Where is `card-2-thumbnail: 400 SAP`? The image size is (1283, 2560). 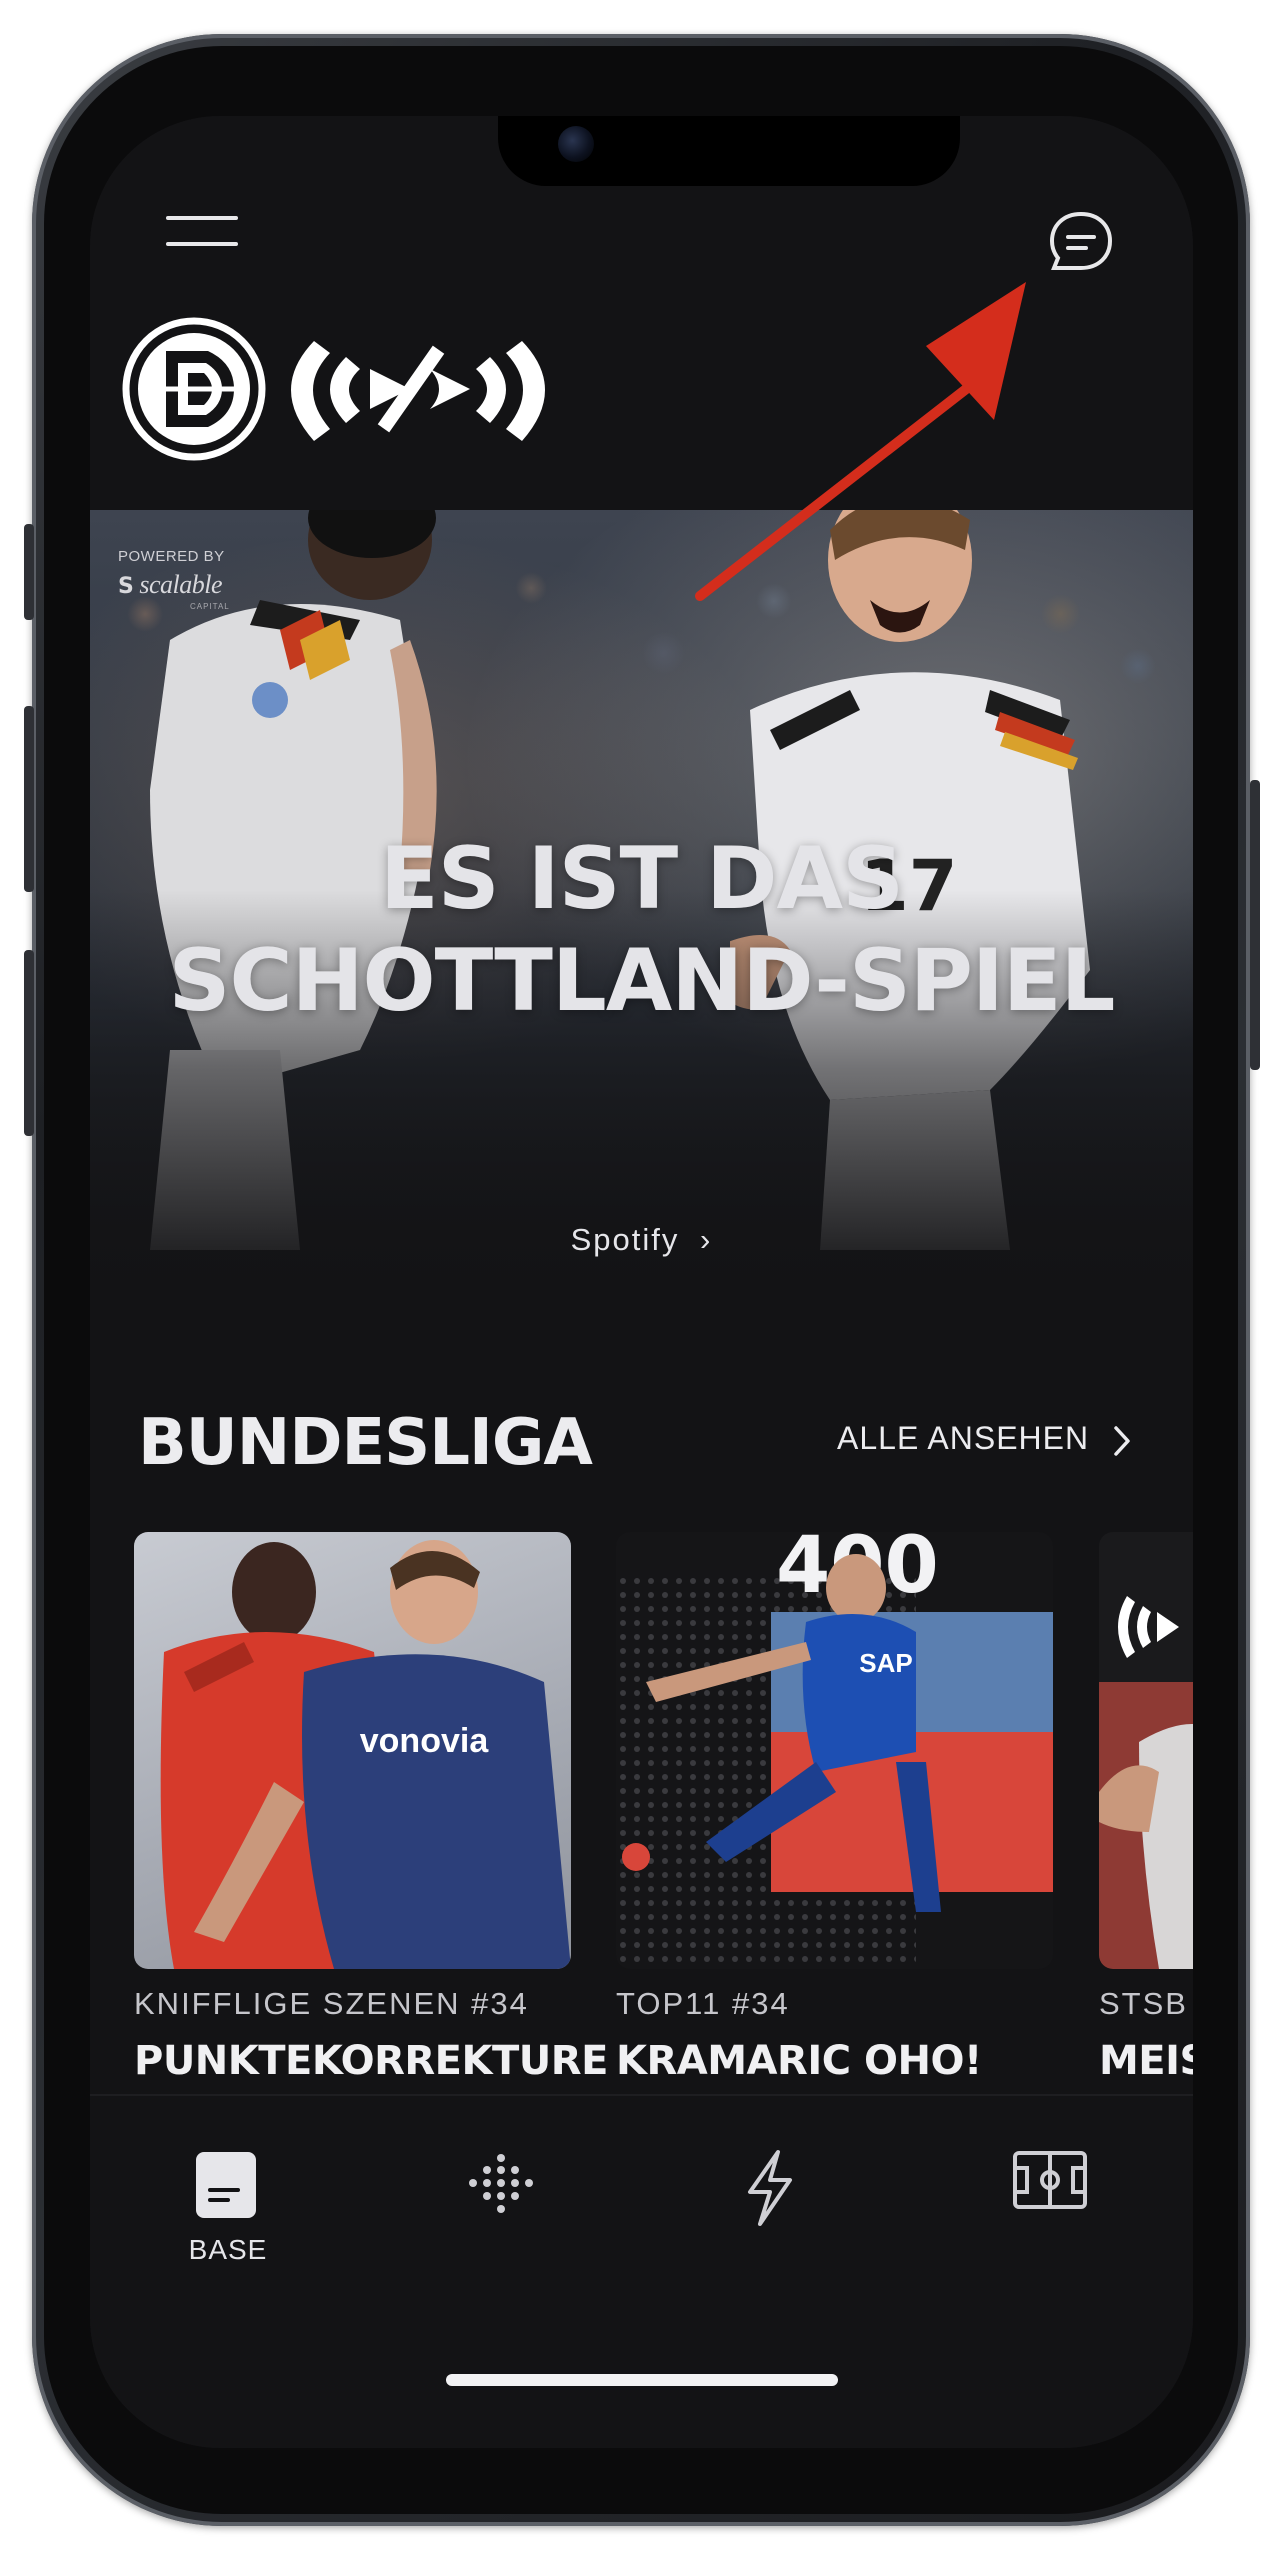 card-2-thumbnail: 400 SAP is located at coordinates (834, 1750).